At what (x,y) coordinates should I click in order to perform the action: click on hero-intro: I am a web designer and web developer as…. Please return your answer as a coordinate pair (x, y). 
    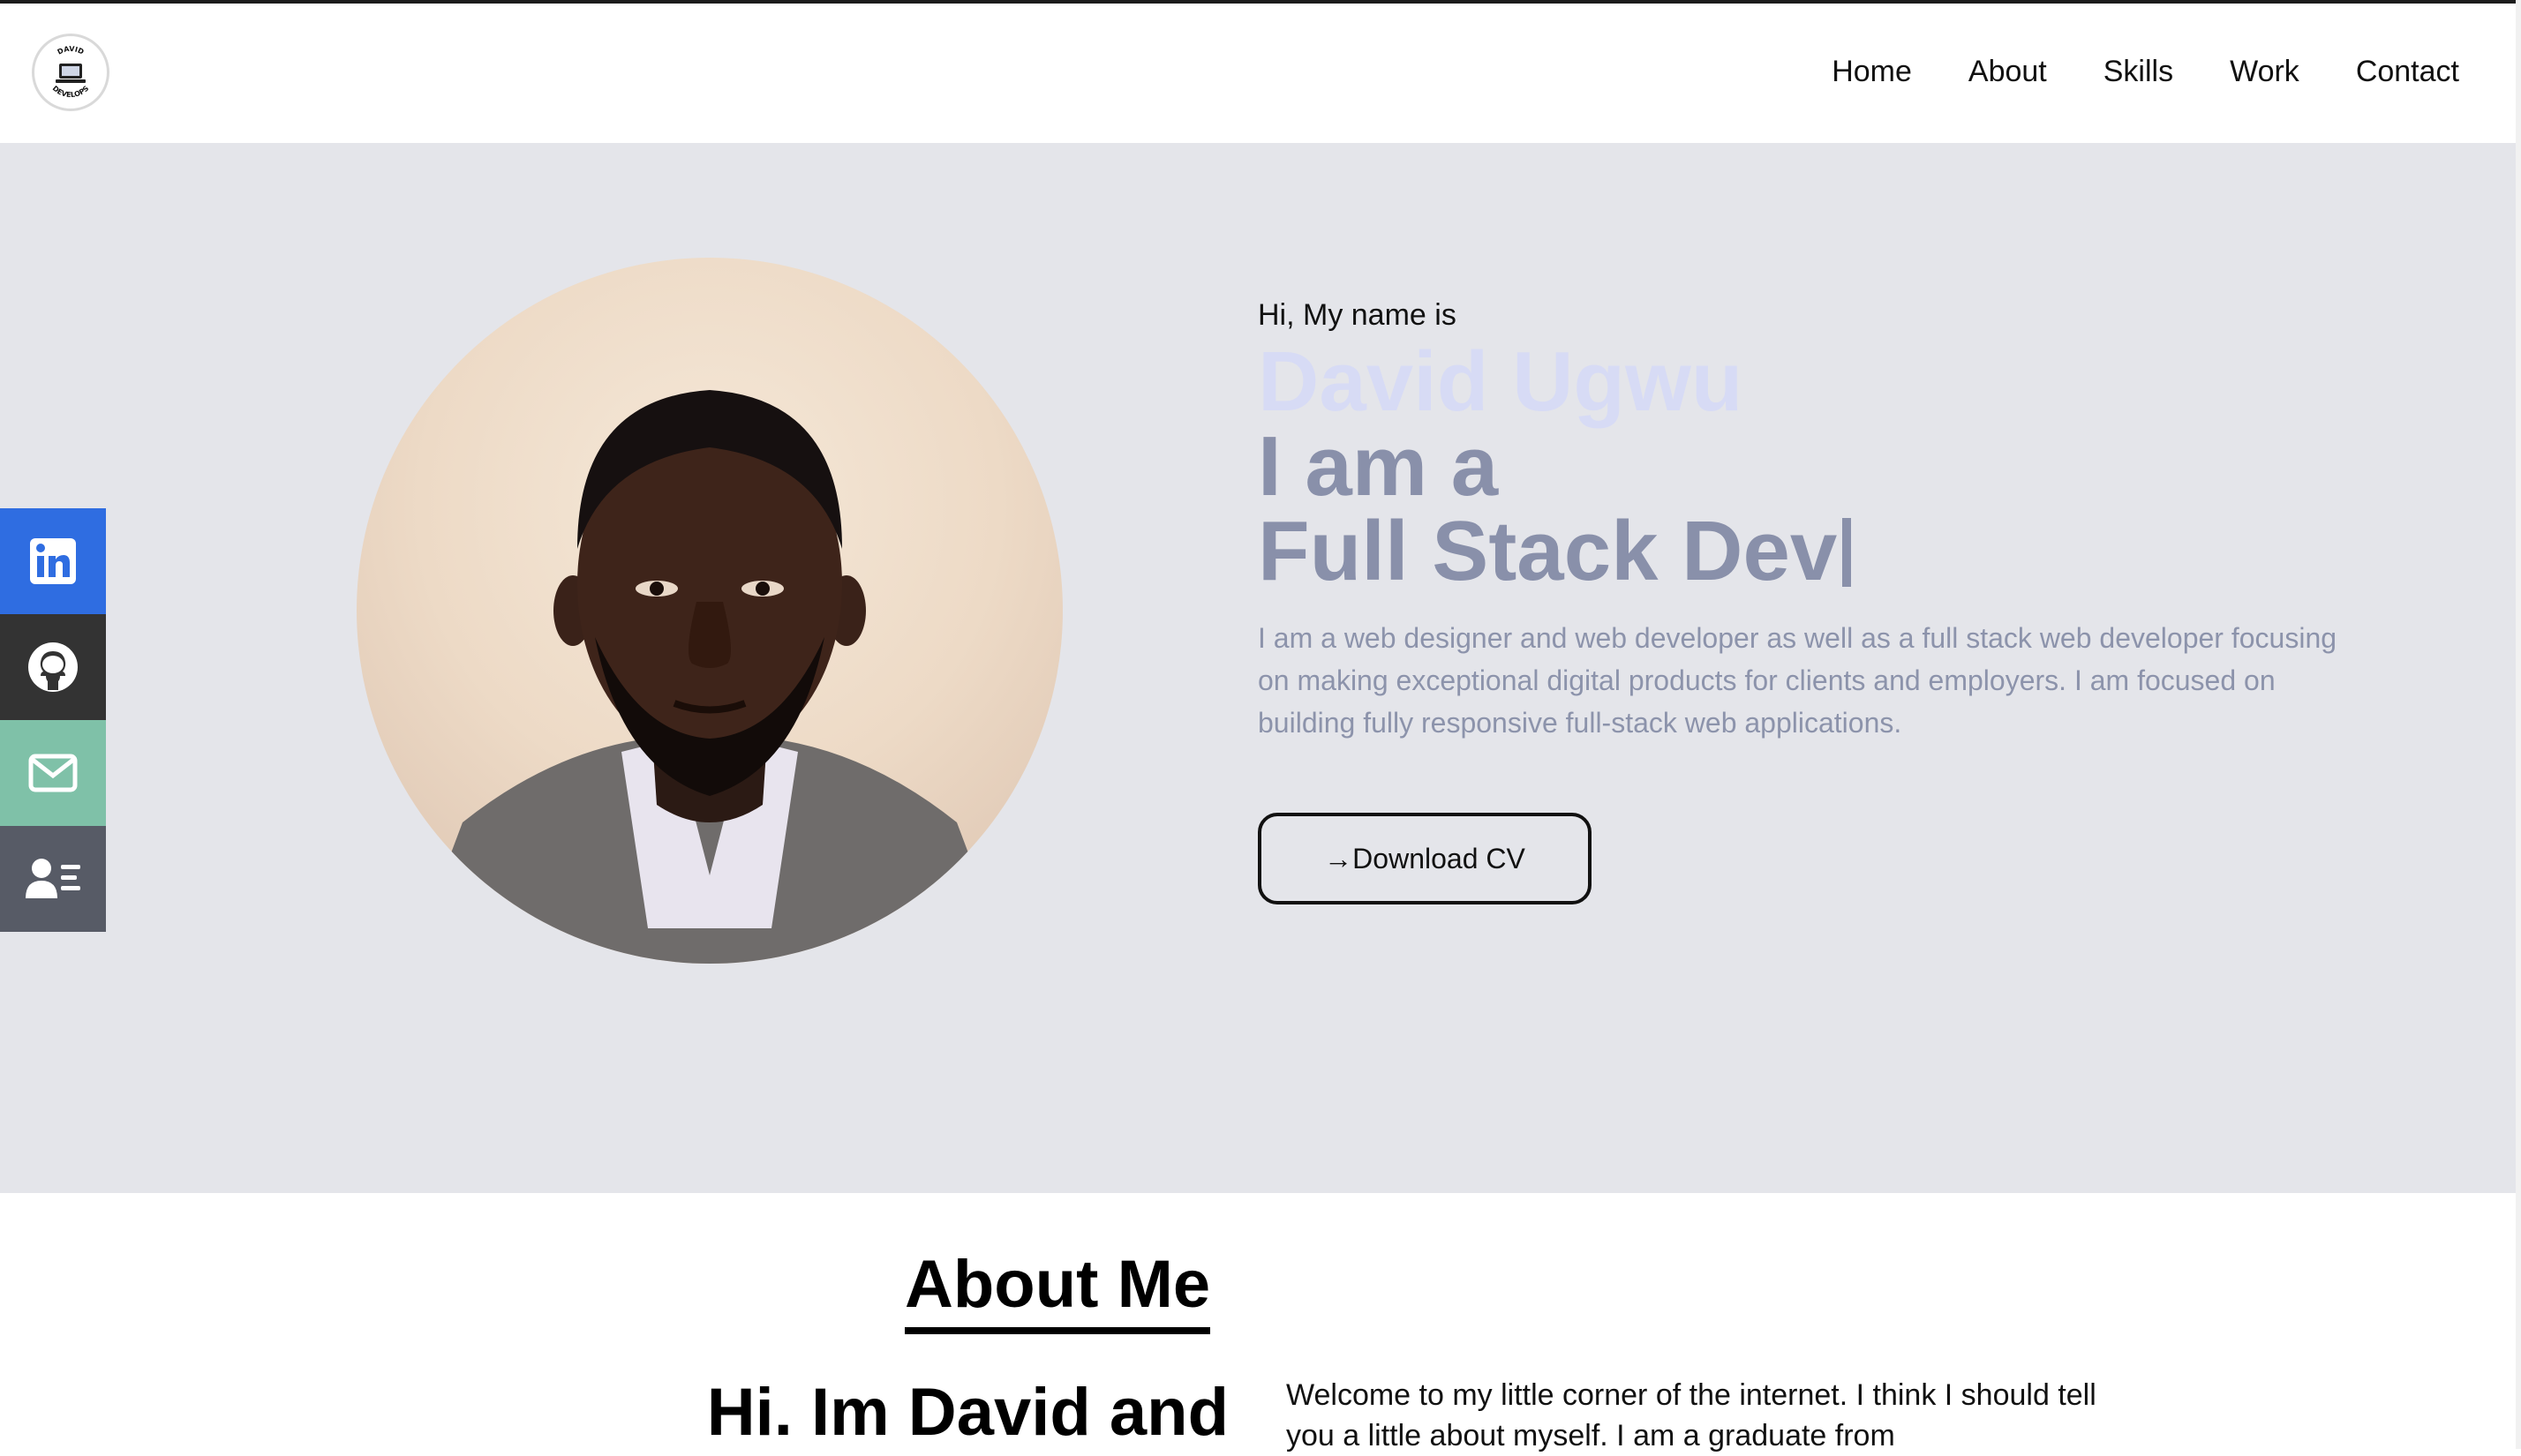
    Looking at the image, I should click on (1797, 680).